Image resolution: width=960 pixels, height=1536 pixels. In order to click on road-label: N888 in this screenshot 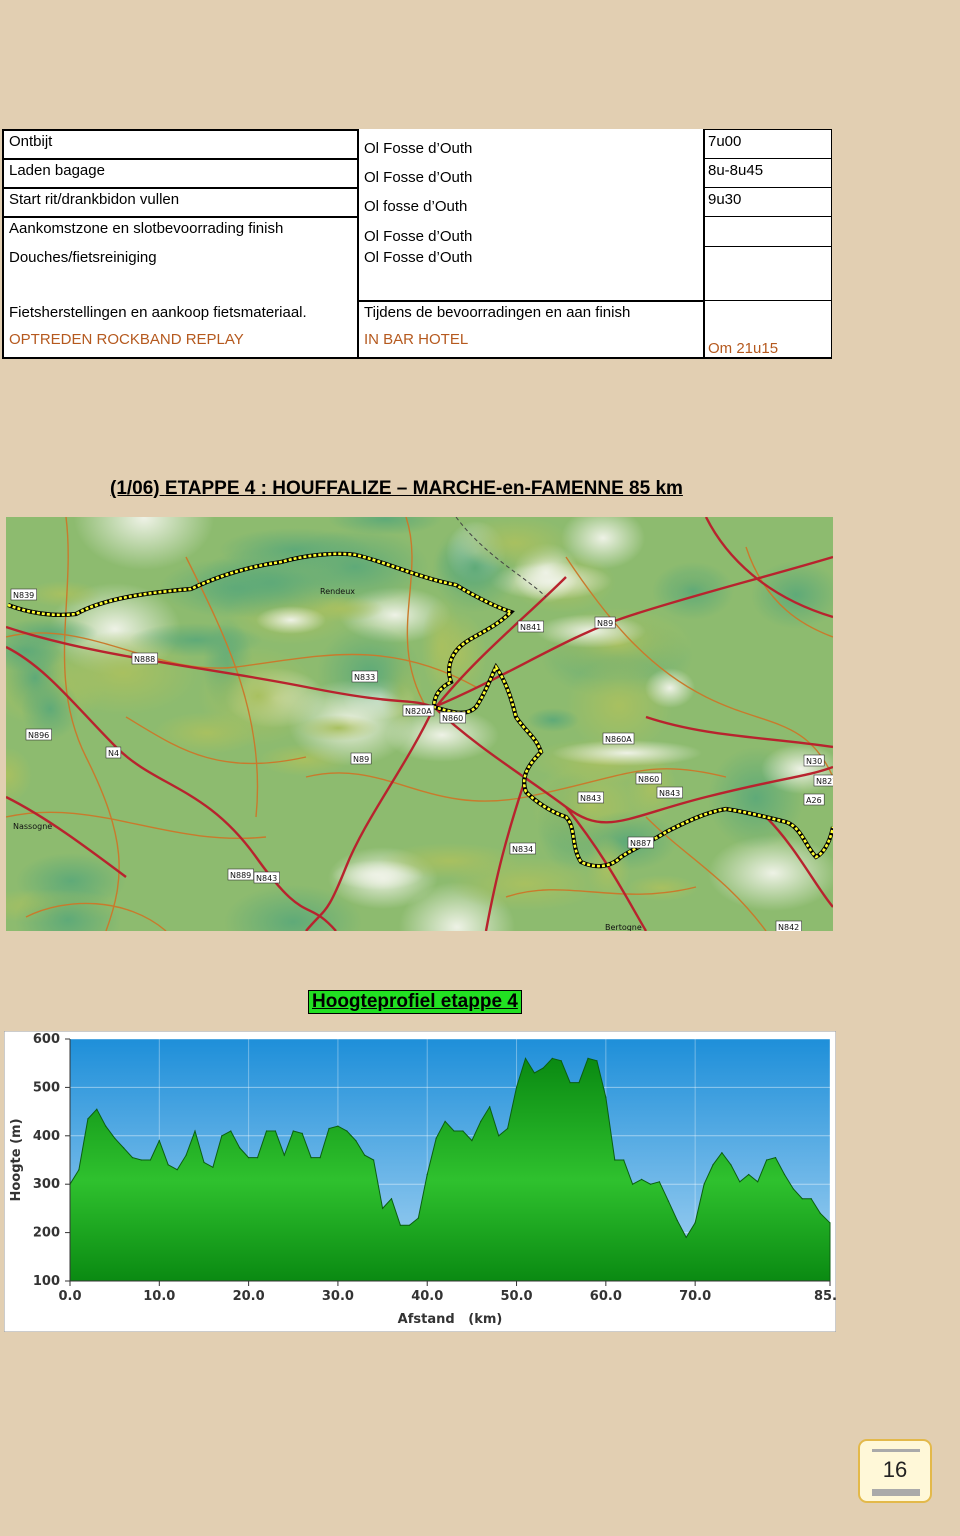, I will do `click(144, 659)`.